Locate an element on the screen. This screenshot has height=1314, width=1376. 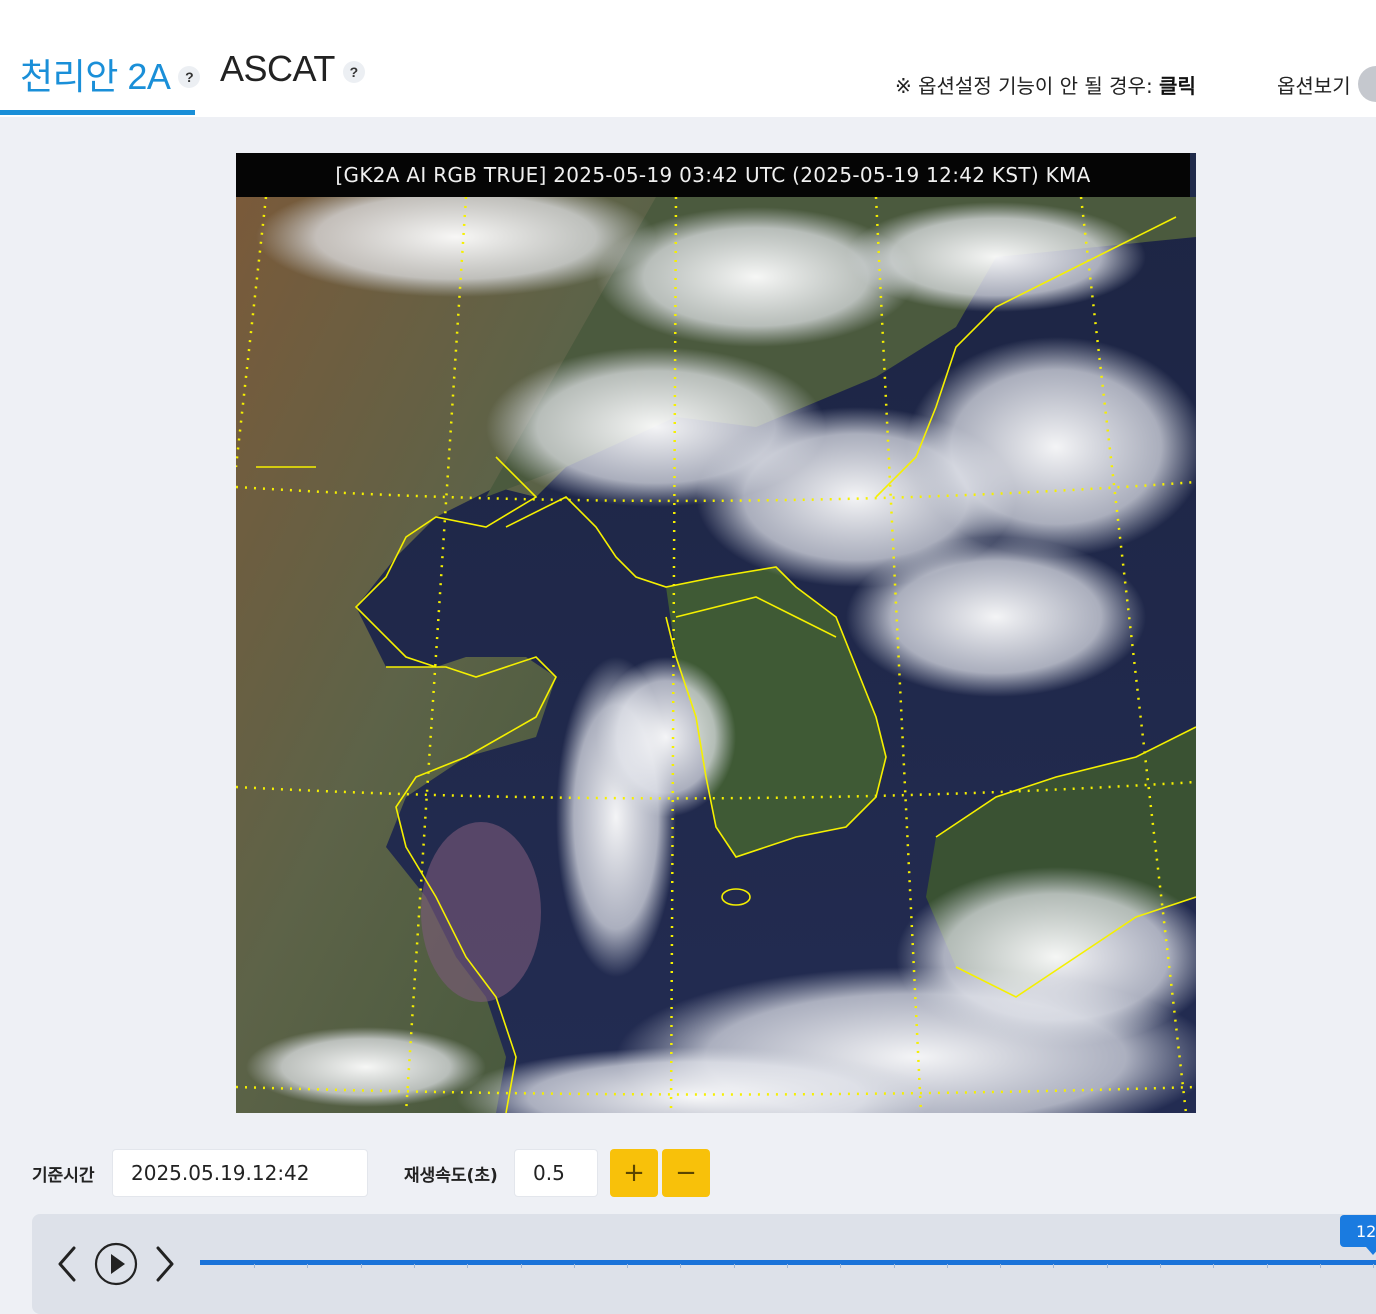
top-bar is located at coordinates (688, 58).